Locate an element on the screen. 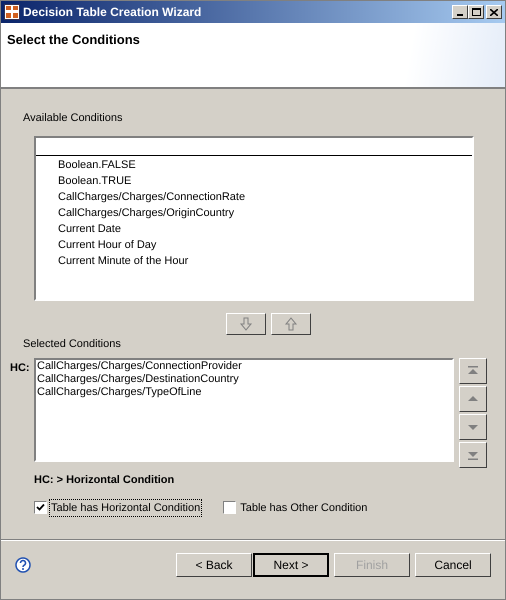 This screenshot has height=600, width=506. list-item: Boolean.TRUE is located at coordinates (254, 180).